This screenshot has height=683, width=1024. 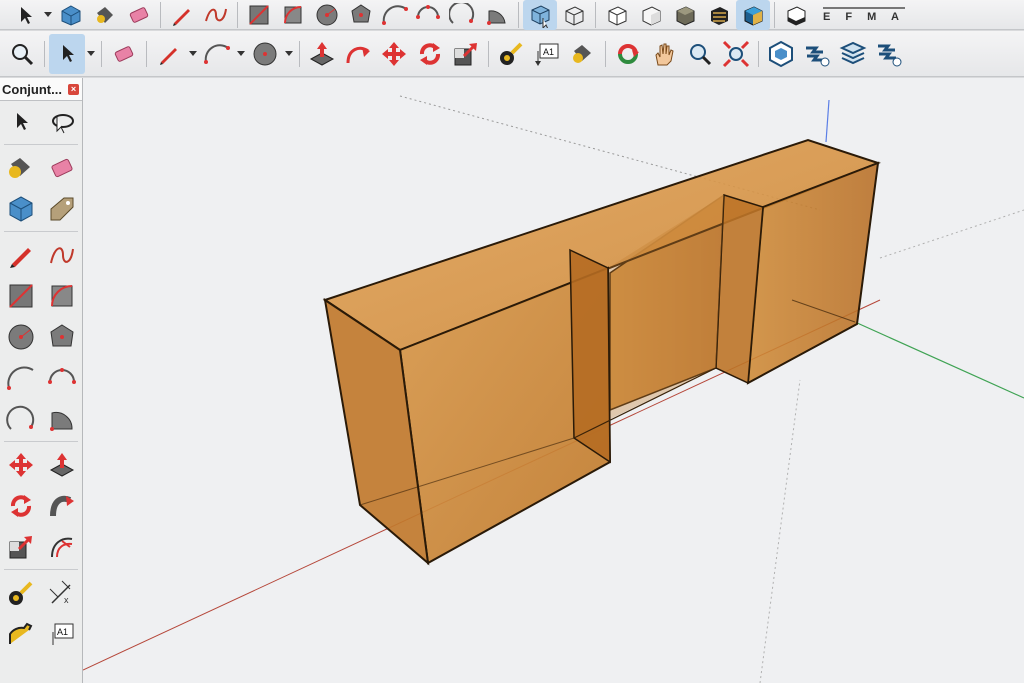 I want to click on palette-title-bar: Conjunt... ×, so click(x=41, y=89).